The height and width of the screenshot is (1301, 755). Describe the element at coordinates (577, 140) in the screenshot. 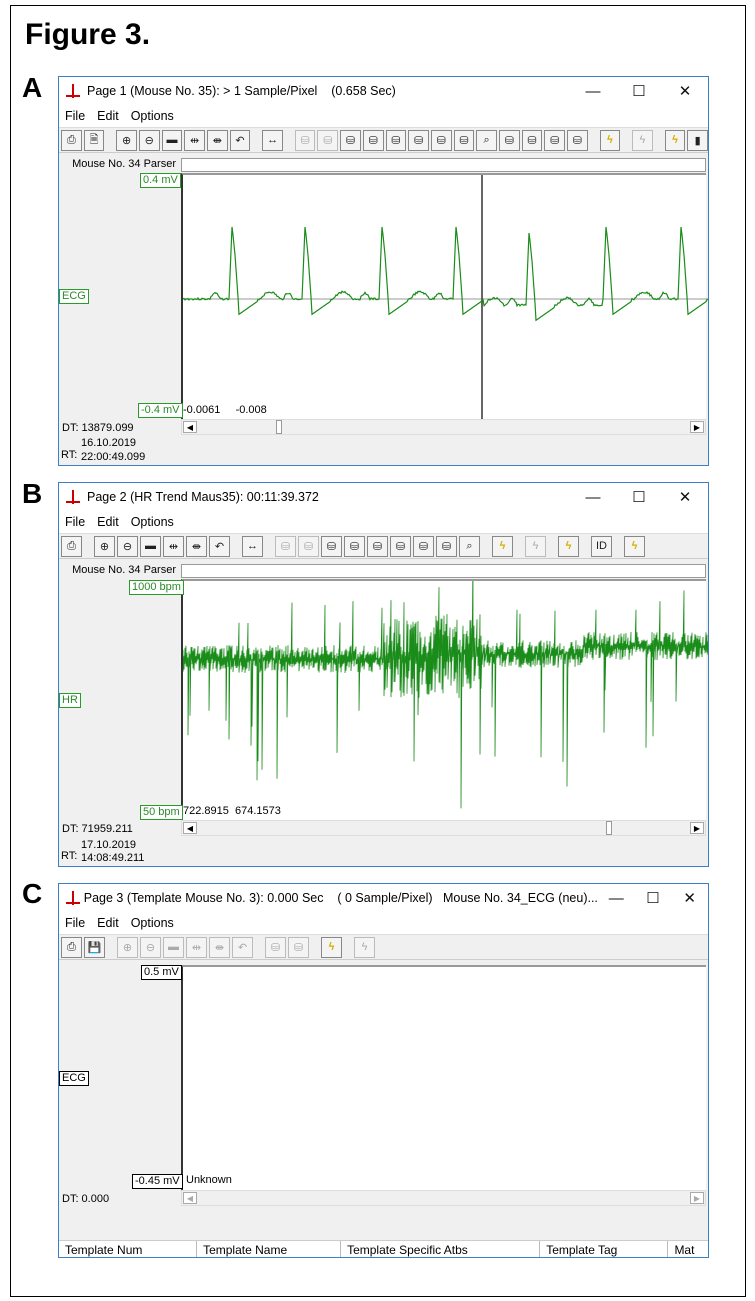

I see `binoculars-dash-2-icon: ⛁` at that location.